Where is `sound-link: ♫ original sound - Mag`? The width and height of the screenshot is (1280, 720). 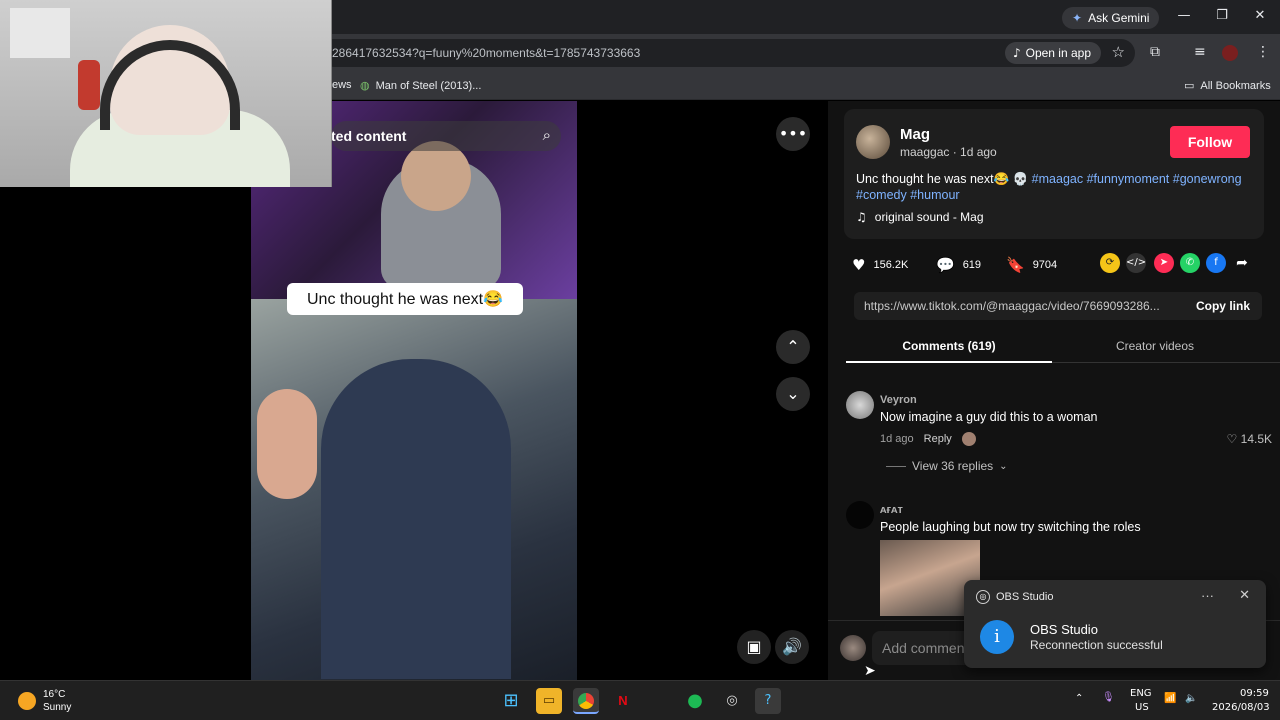 sound-link: ♫ original sound - Mag is located at coordinates (920, 217).